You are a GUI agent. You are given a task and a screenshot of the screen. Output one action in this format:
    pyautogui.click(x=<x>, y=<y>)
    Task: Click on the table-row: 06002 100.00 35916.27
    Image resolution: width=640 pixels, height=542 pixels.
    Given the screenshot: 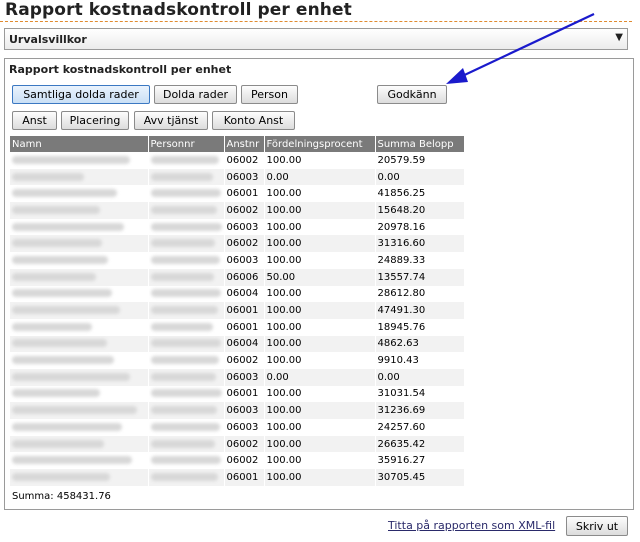 What is the action you would take?
    pyautogui.click(x=237, y=461)
    